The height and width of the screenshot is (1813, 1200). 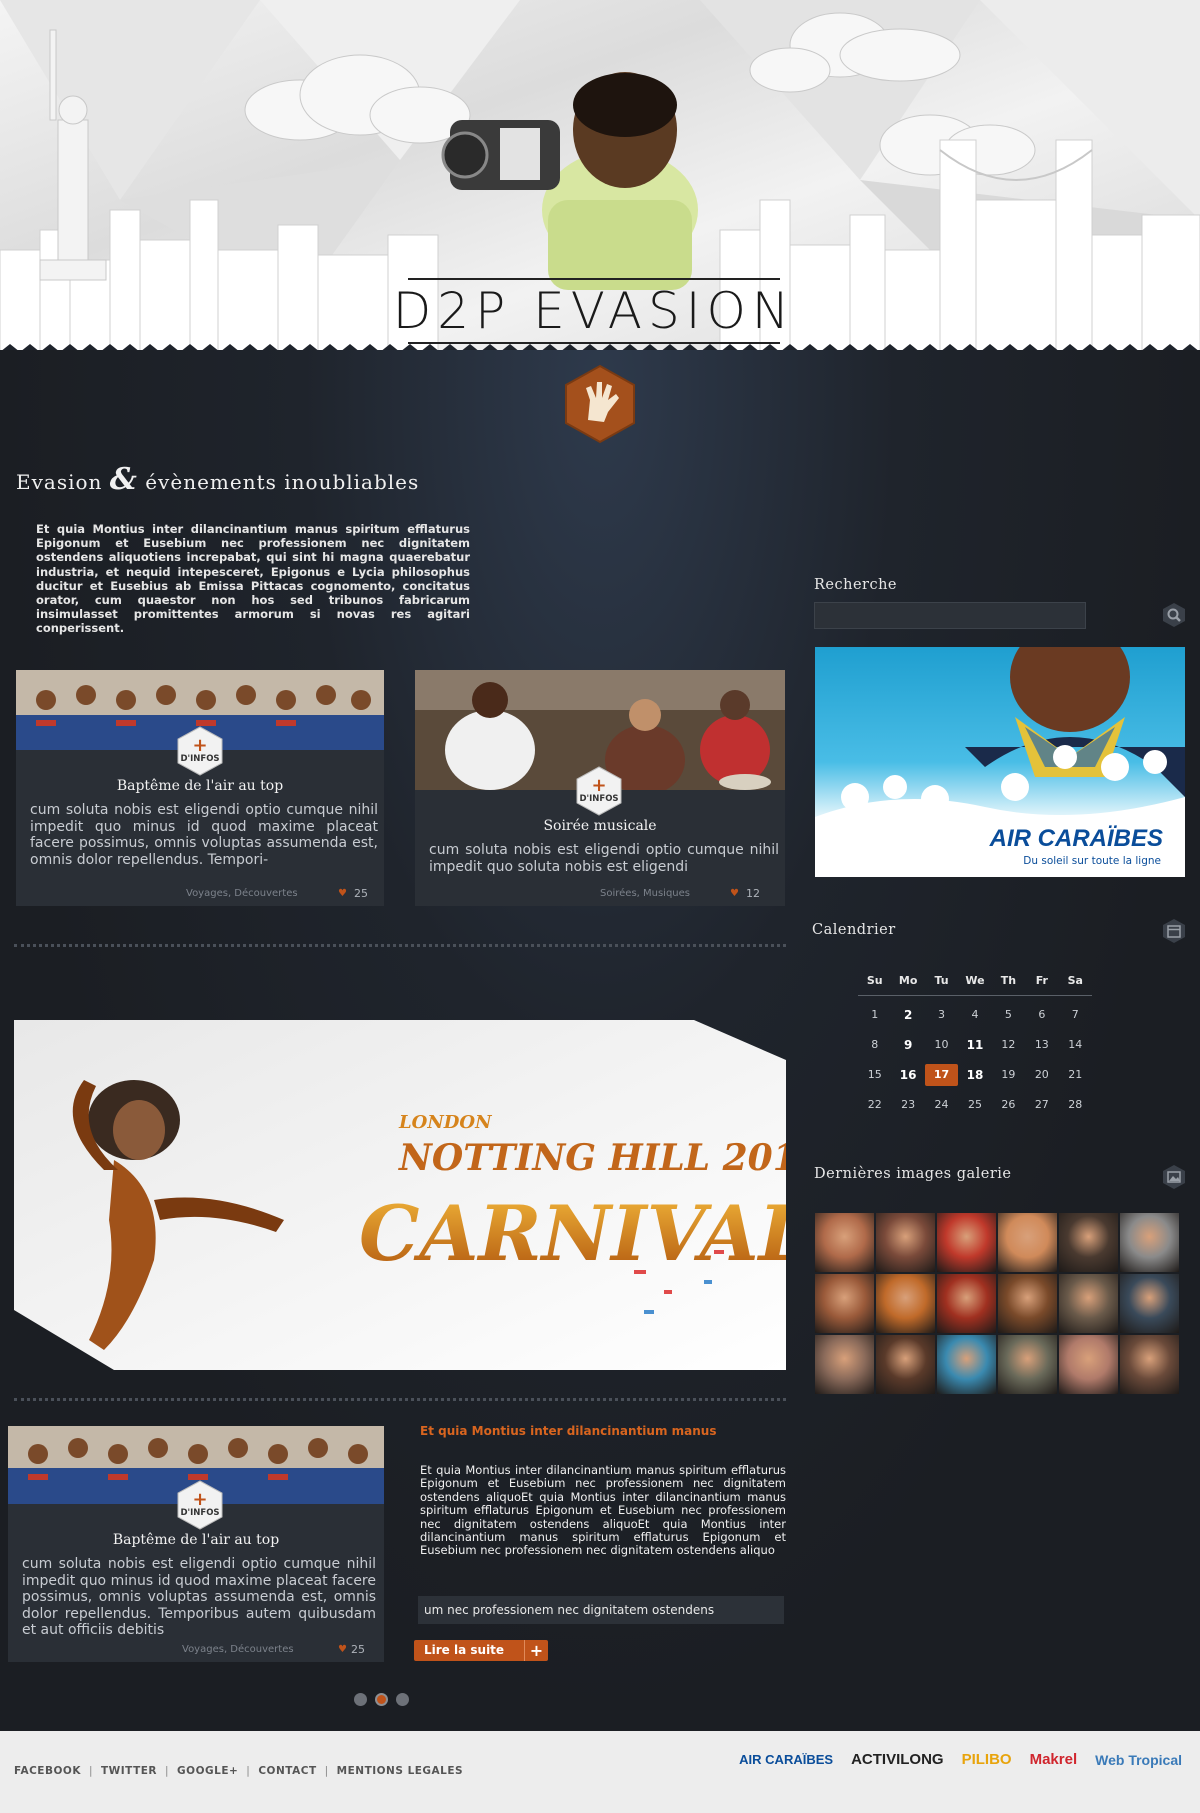 I want to click on footer-link: MENTIONS LEGALES, so click(x=400, y=1771).